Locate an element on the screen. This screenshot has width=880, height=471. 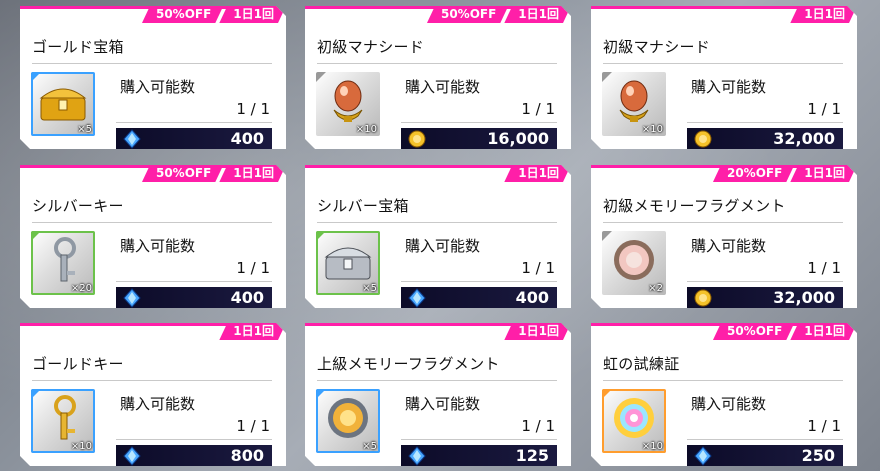
shop-item-card: 20%OFF 1日1回 初級メモリーフラグメント ×2 購入可能数 1 / 1 32,000 is located at coordinates (724, 236).